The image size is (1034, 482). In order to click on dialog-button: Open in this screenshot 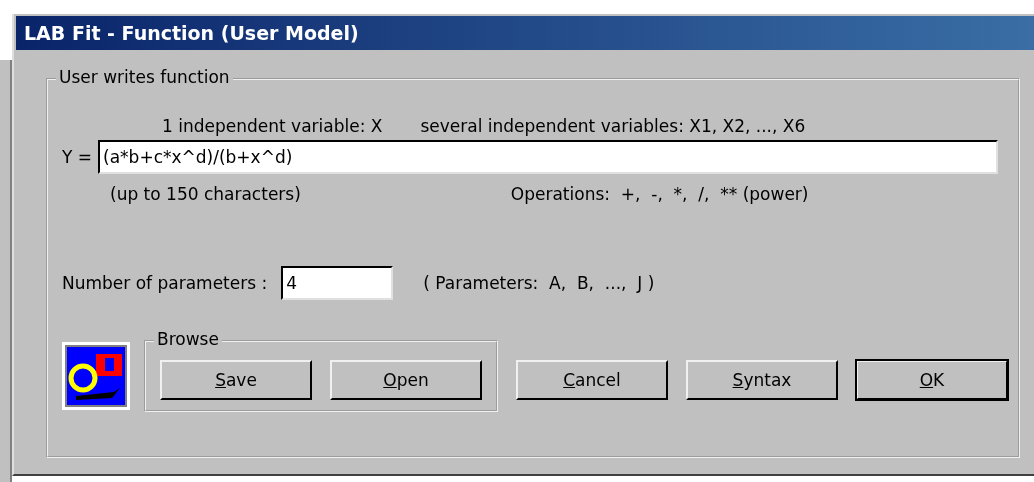, I will do `click(406, 380)`.